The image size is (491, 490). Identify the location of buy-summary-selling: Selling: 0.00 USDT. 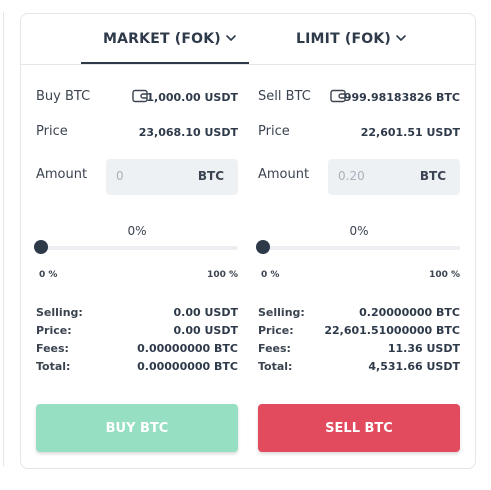
(137, 315).